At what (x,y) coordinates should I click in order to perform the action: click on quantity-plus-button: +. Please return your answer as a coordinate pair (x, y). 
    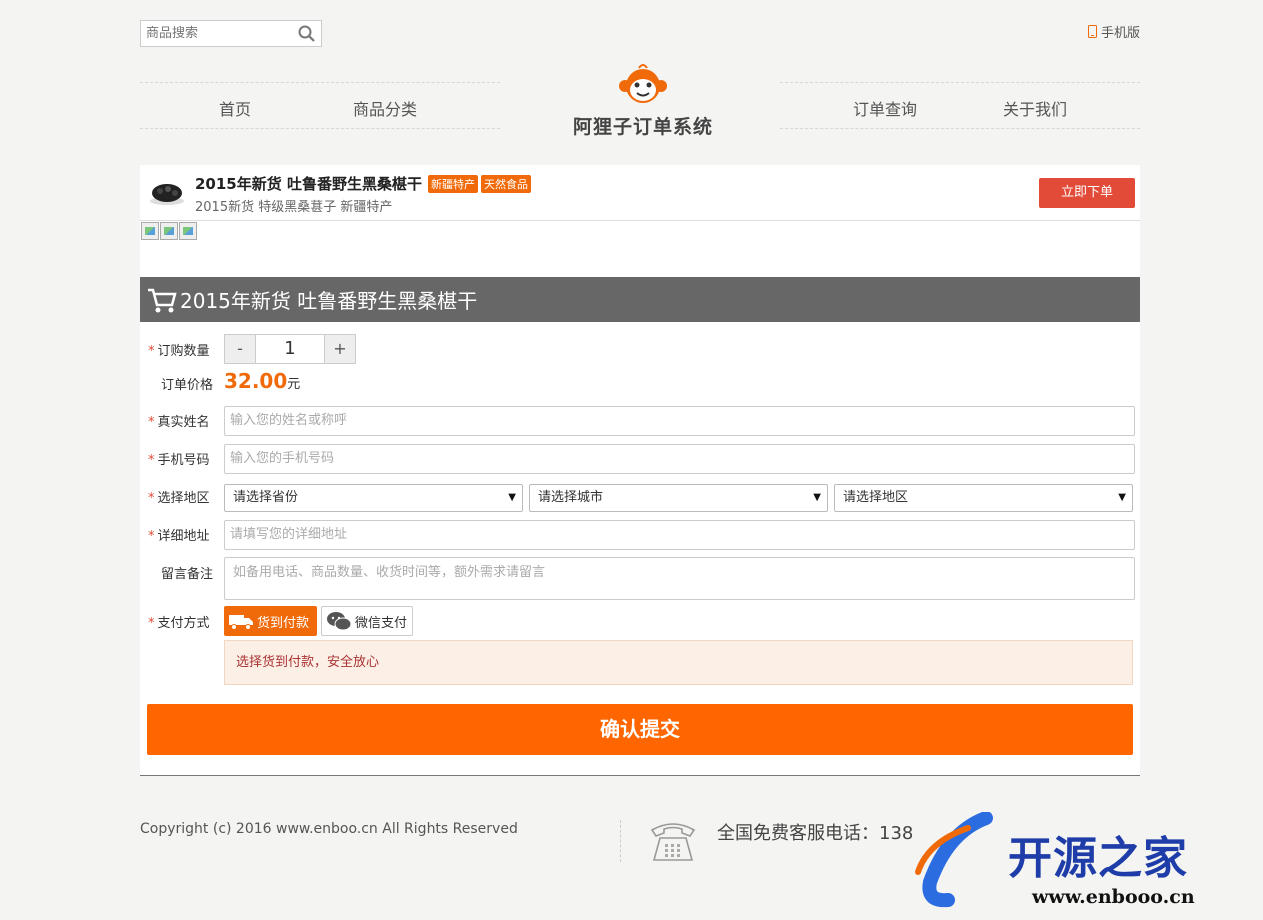
    Looking at the image, I should click on (340, 349).